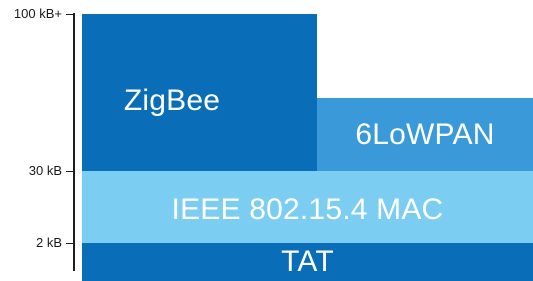 This screenshot has width=533, height=281. I want to click on sixlowpan-layer: 6LoWPAN, so click(425, 134).